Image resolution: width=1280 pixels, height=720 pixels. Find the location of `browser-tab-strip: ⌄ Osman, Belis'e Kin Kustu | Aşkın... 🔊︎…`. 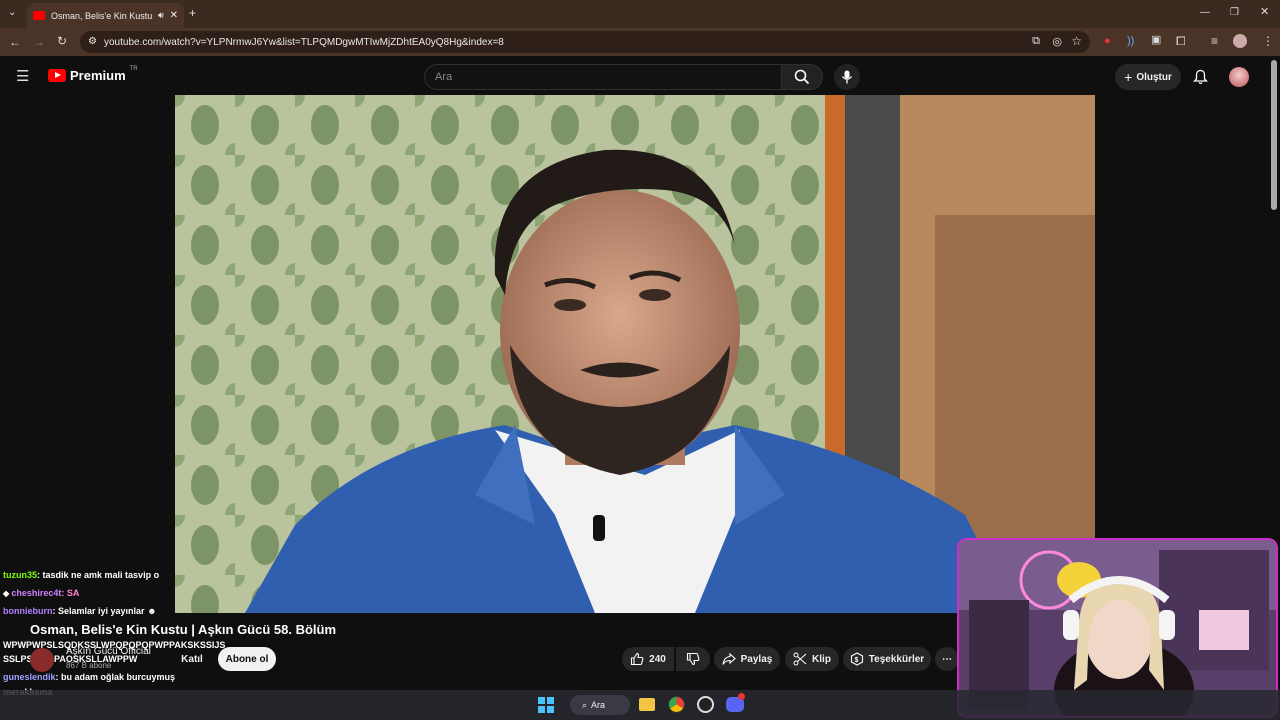

browser-tab-strip: ⌄ Osman, Belis'e Kin Kustu | Aşkın... 🔊︎… is located at coordinates (640, 14).